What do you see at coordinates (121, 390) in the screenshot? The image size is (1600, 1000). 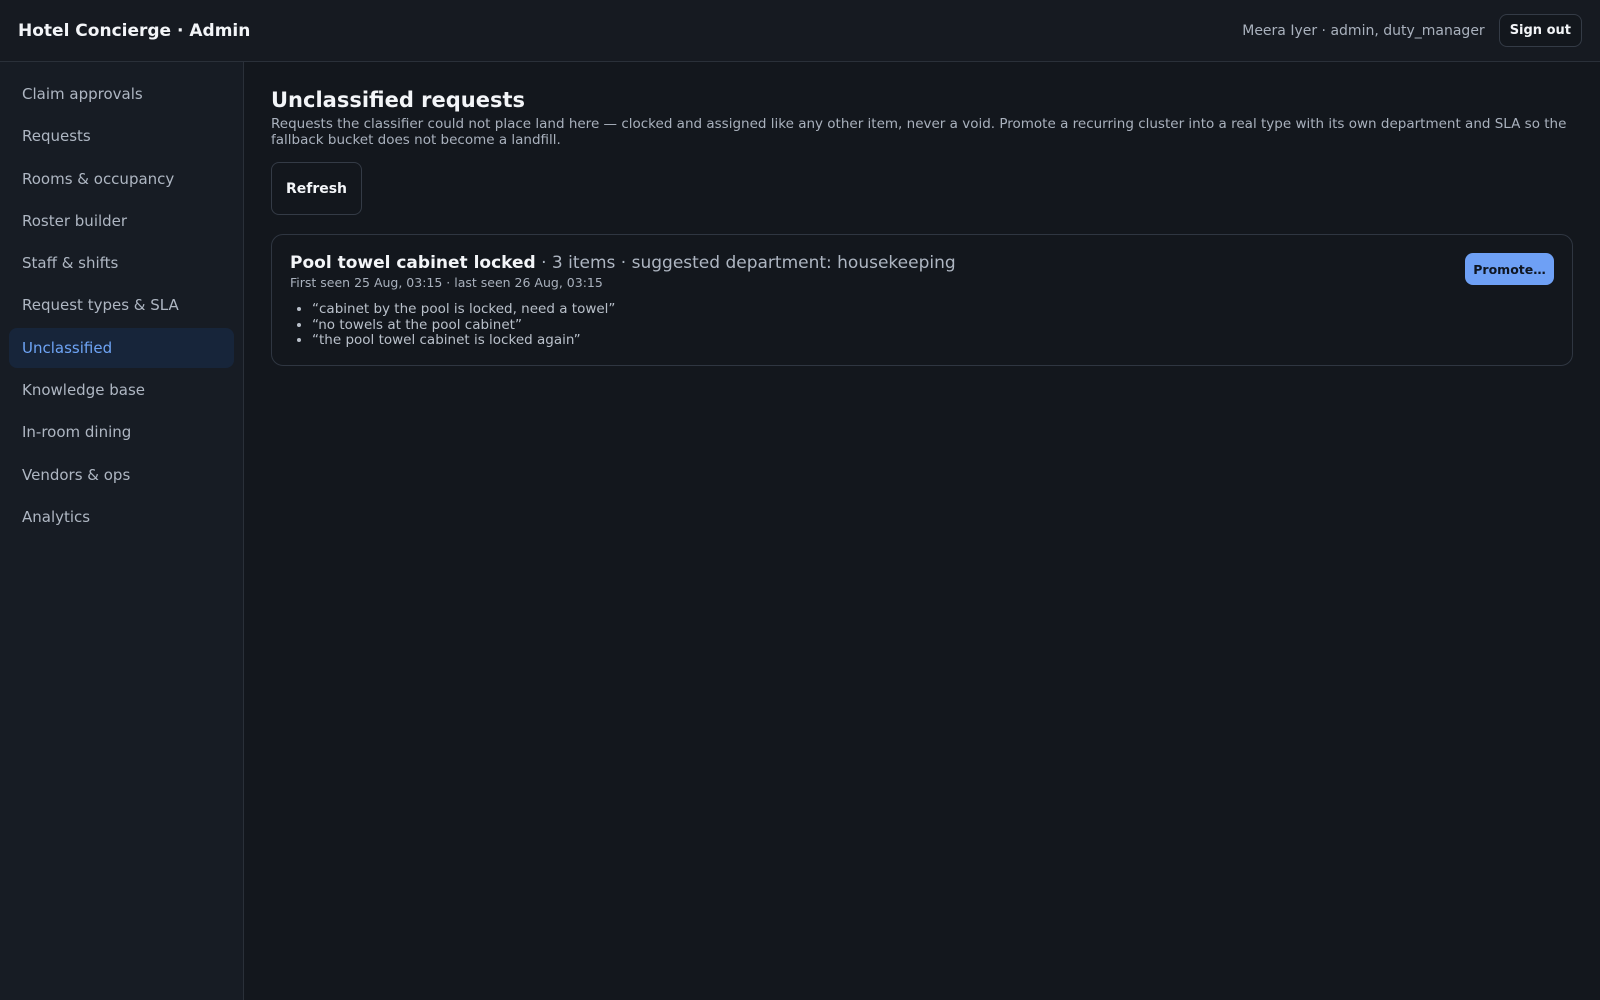 I see `sidebar-item-knowledge-base: Knowledge base` at bounding box center [121, 390].